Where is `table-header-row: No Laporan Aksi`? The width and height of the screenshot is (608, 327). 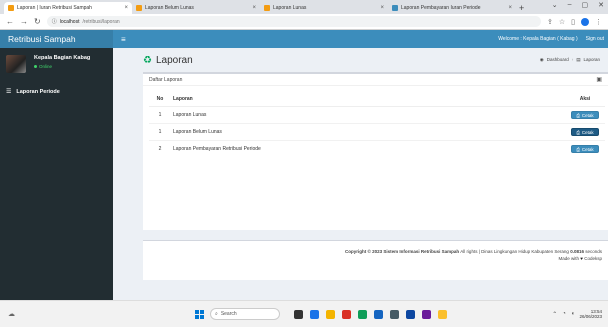 table-header-row: No Laporan Aksi is located at coordinates (377, 99).